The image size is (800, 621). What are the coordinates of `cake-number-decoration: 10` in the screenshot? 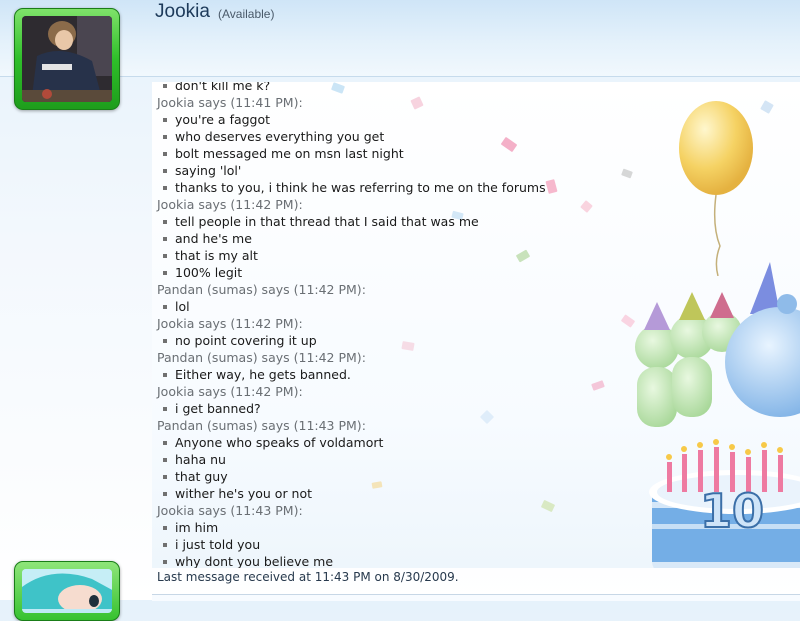 It's located at (732, 511).